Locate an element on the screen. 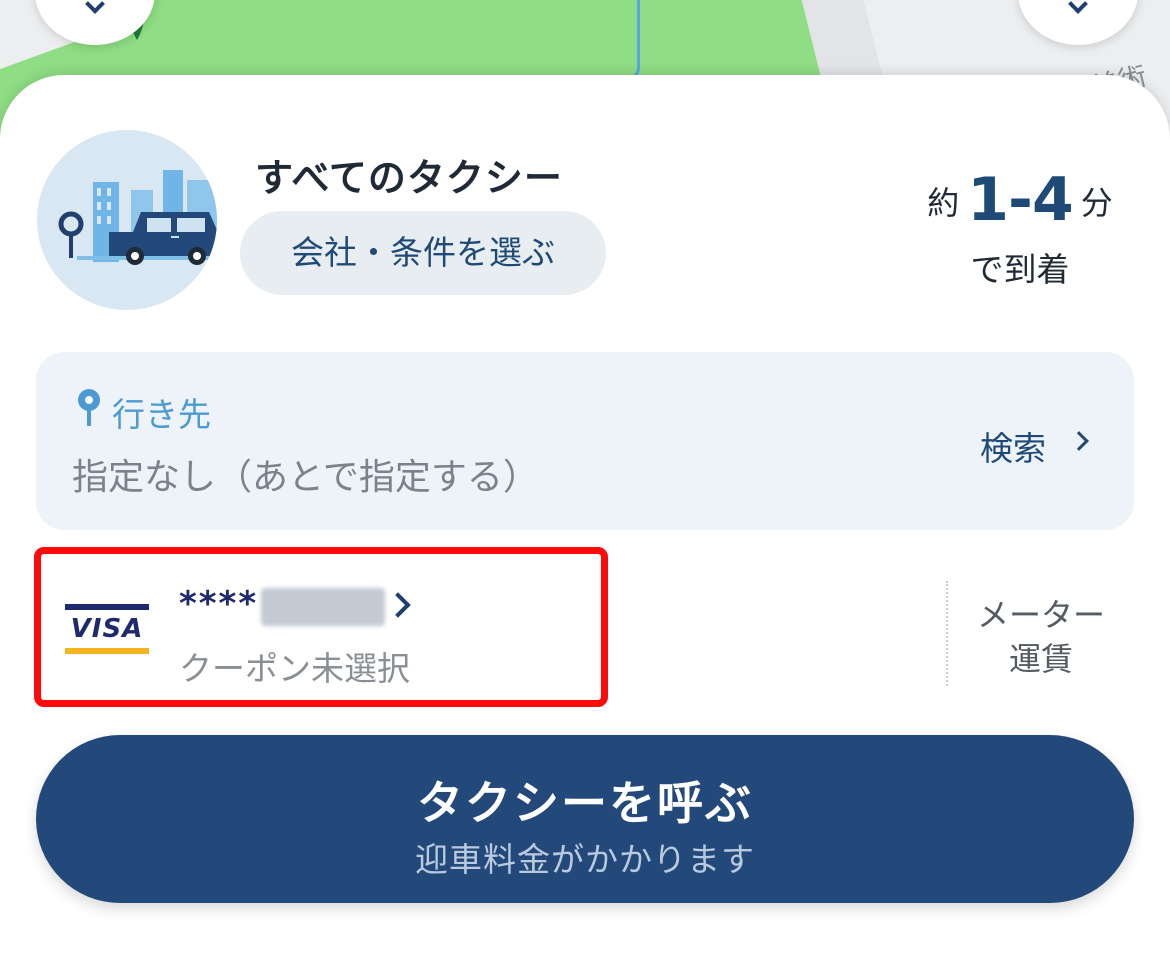  map-river is located at coordinates (620, 40).